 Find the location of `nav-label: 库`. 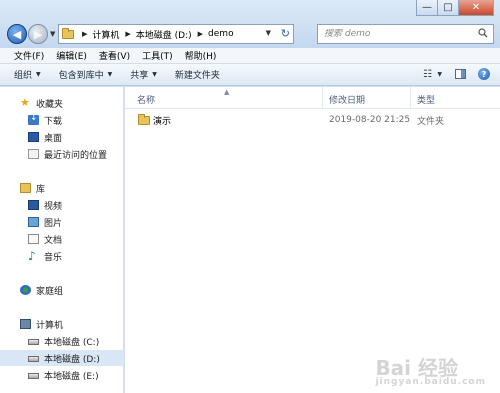

nav-label: 库 is located at coordinates (41, 189).